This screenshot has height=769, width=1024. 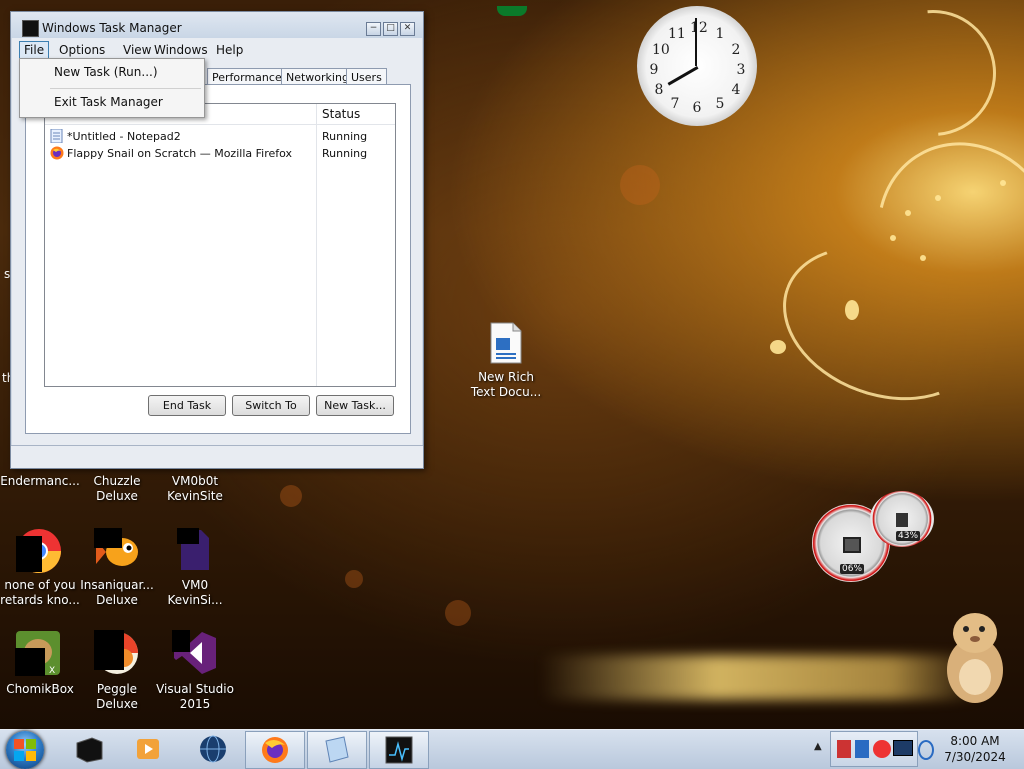 I want to click on desktop-icon-label: Chuzzle Deluxe, so click(x=117, y=488).